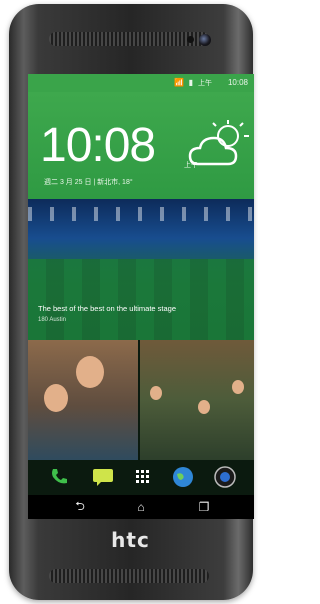 Image resolution: width=320 pixels, height=604 pixels. I want to click on stadium-field, so click(141, 299).